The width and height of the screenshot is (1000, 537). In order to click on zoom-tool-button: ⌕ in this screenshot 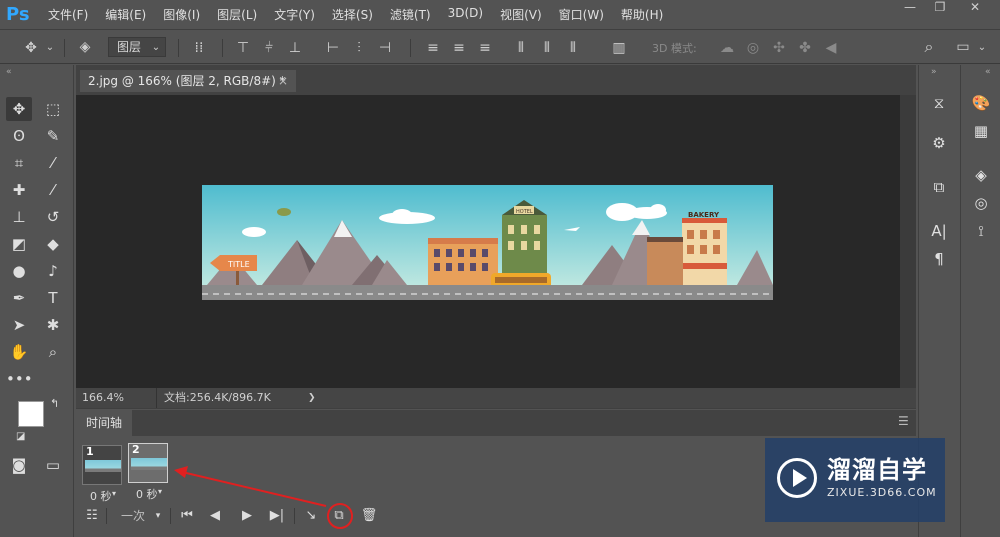, I will do `click(53, 352)`.